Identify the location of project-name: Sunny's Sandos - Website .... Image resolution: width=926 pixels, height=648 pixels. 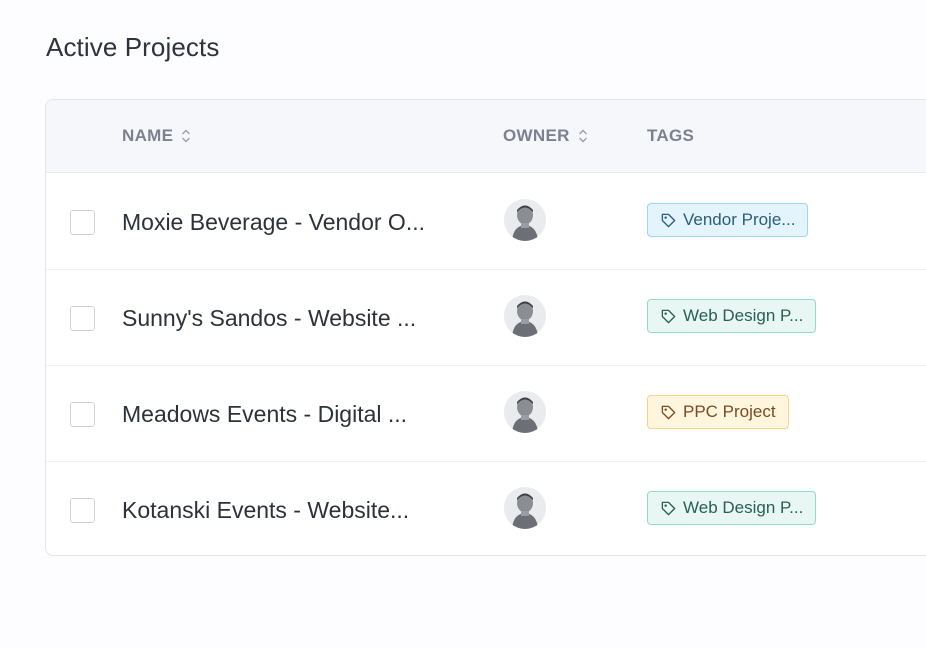
(269, 318).